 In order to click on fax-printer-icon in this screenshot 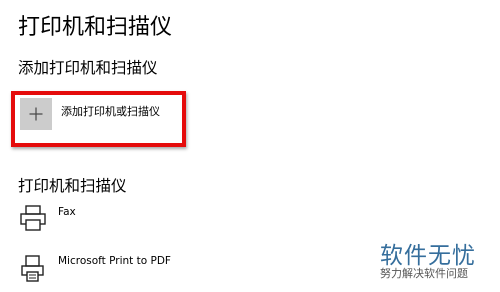, I will do `click(33, 218)`.